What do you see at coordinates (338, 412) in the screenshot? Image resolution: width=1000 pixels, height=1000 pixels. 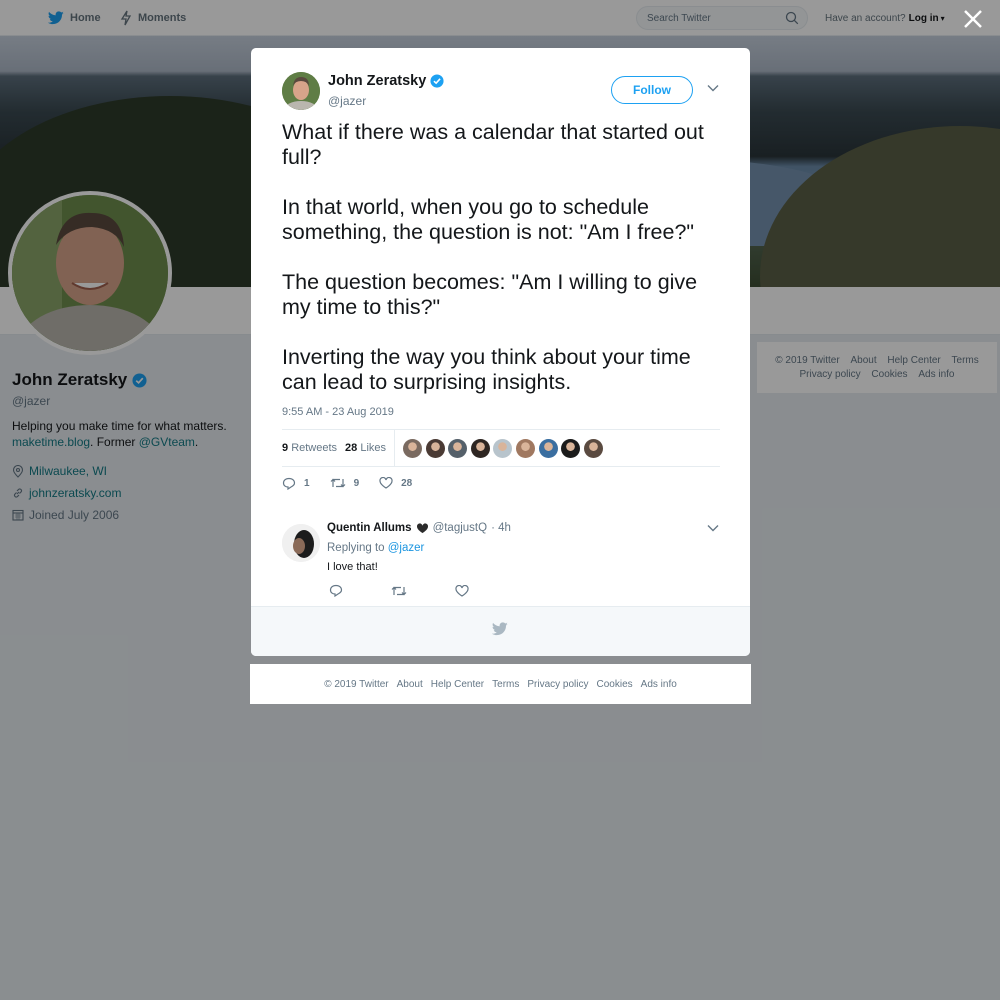 I see `tweet-timestamp: 9:55 AM - 23 Aug 2019` at bounding box center [338, 412].